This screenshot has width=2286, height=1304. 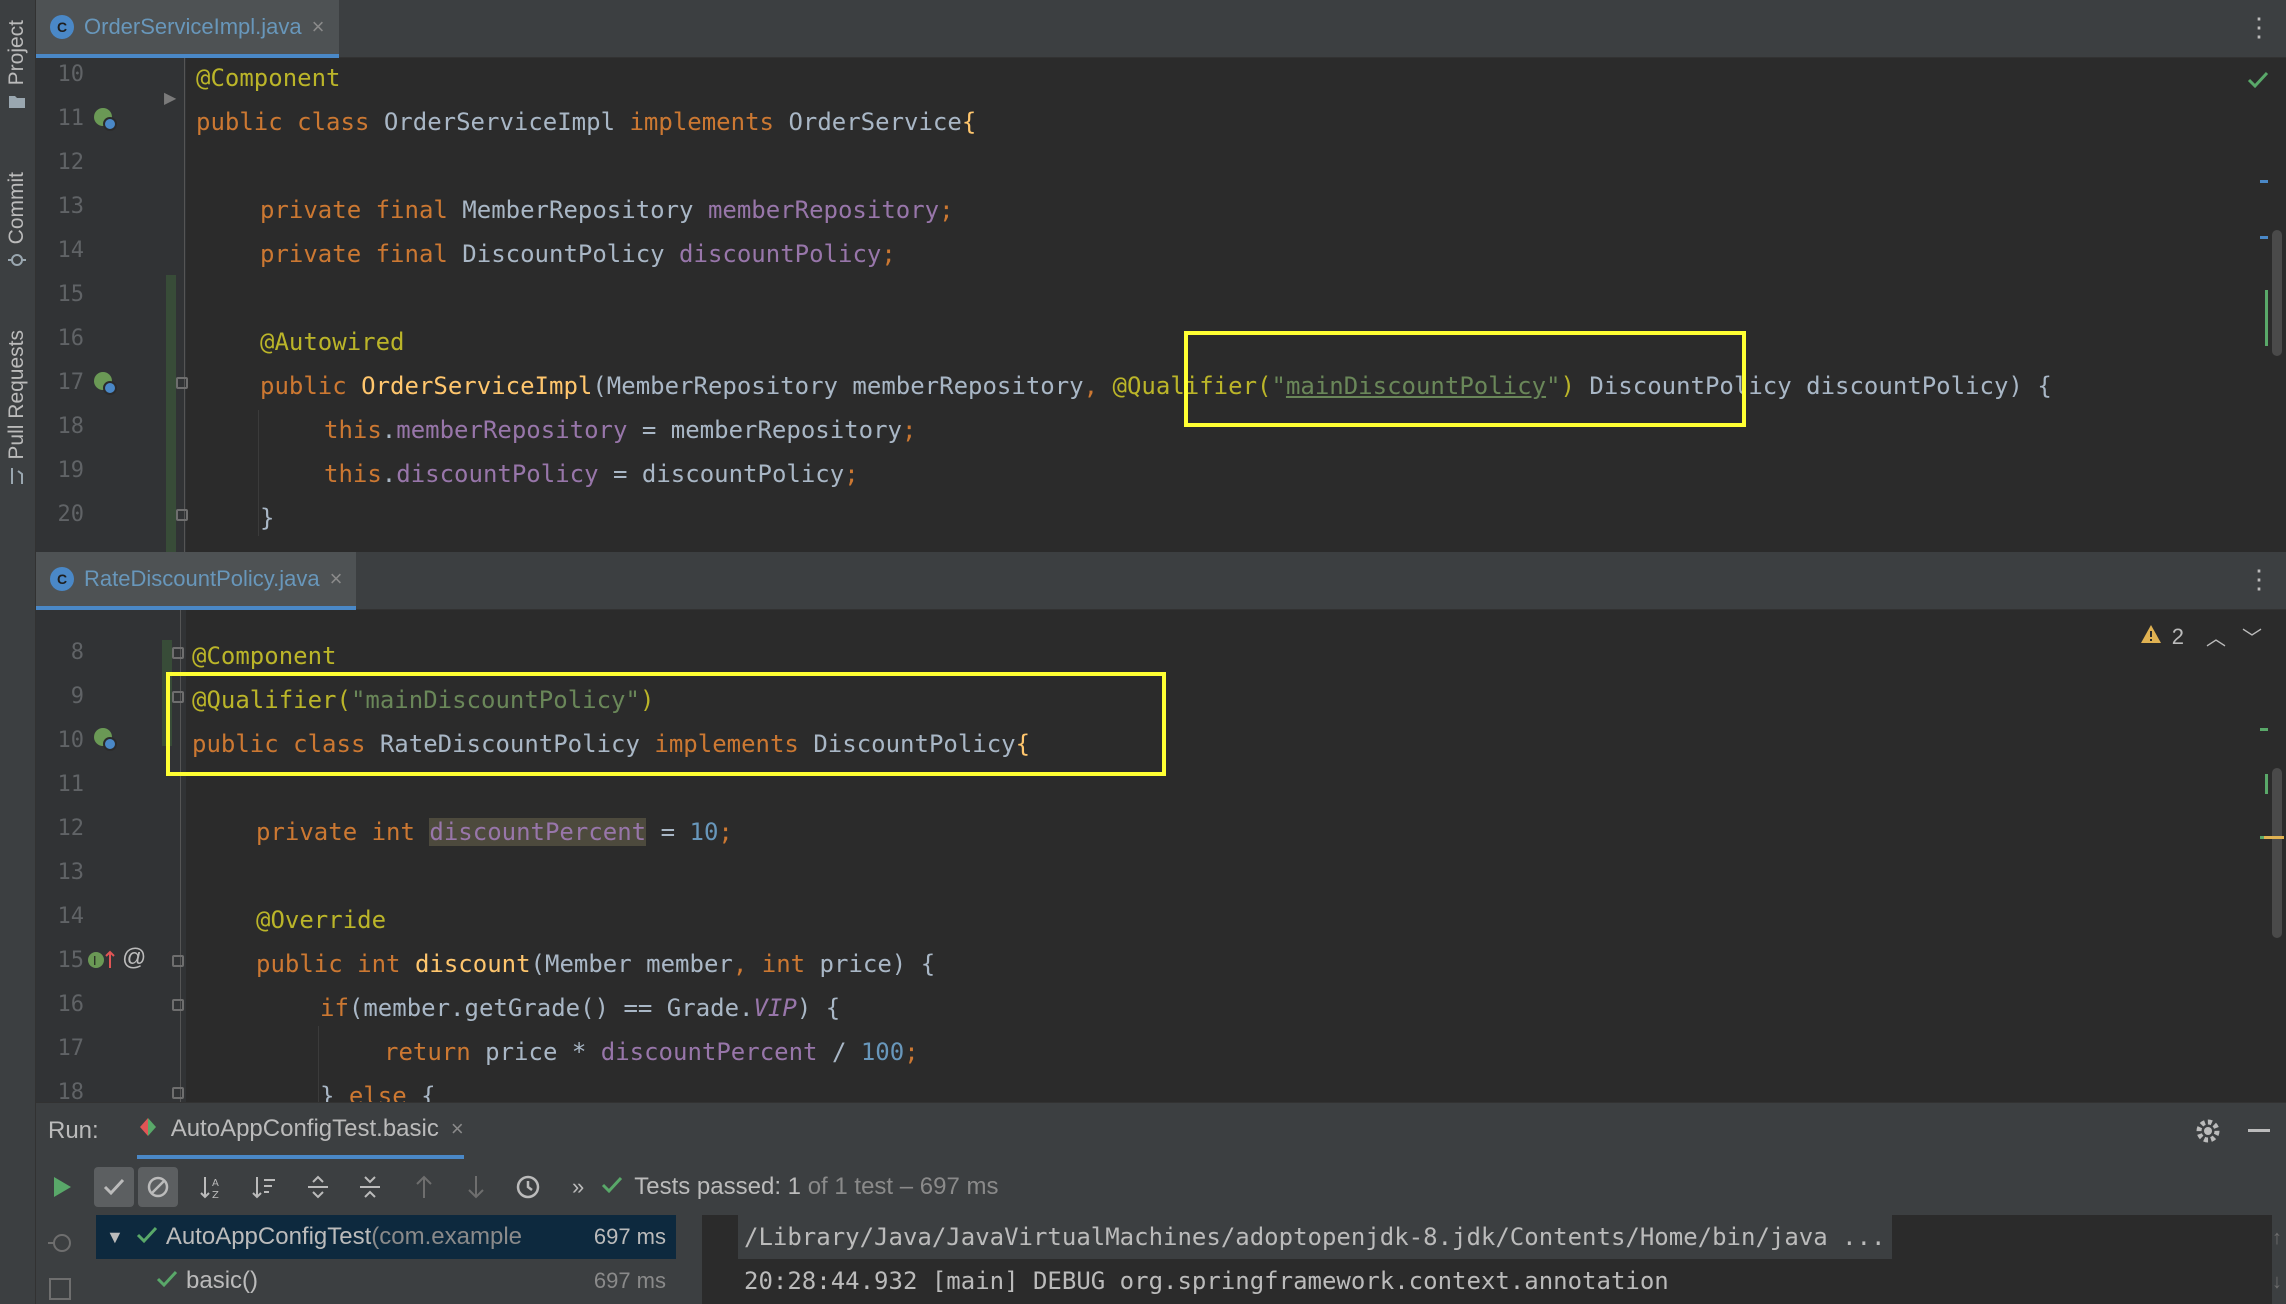 I want to click on code-line-8: @Component, so click(x=264, y=656).